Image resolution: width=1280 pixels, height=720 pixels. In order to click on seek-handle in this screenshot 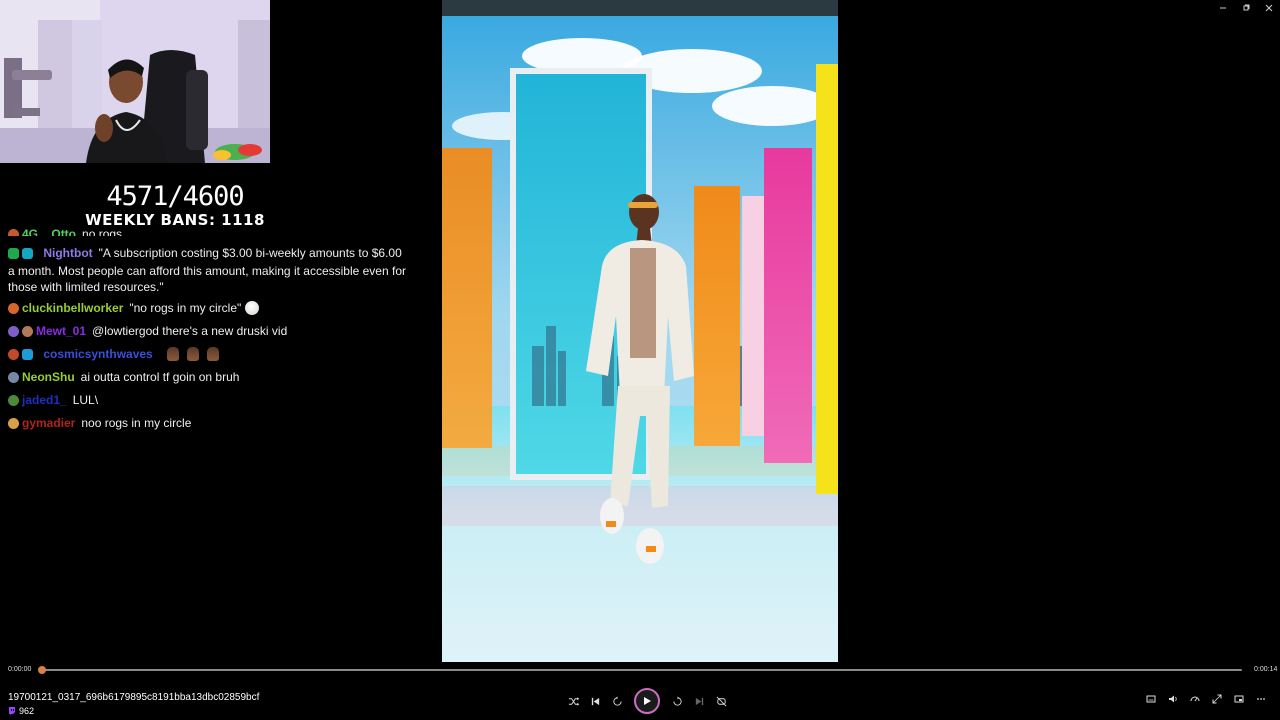, I will do `click(42, 670)`.